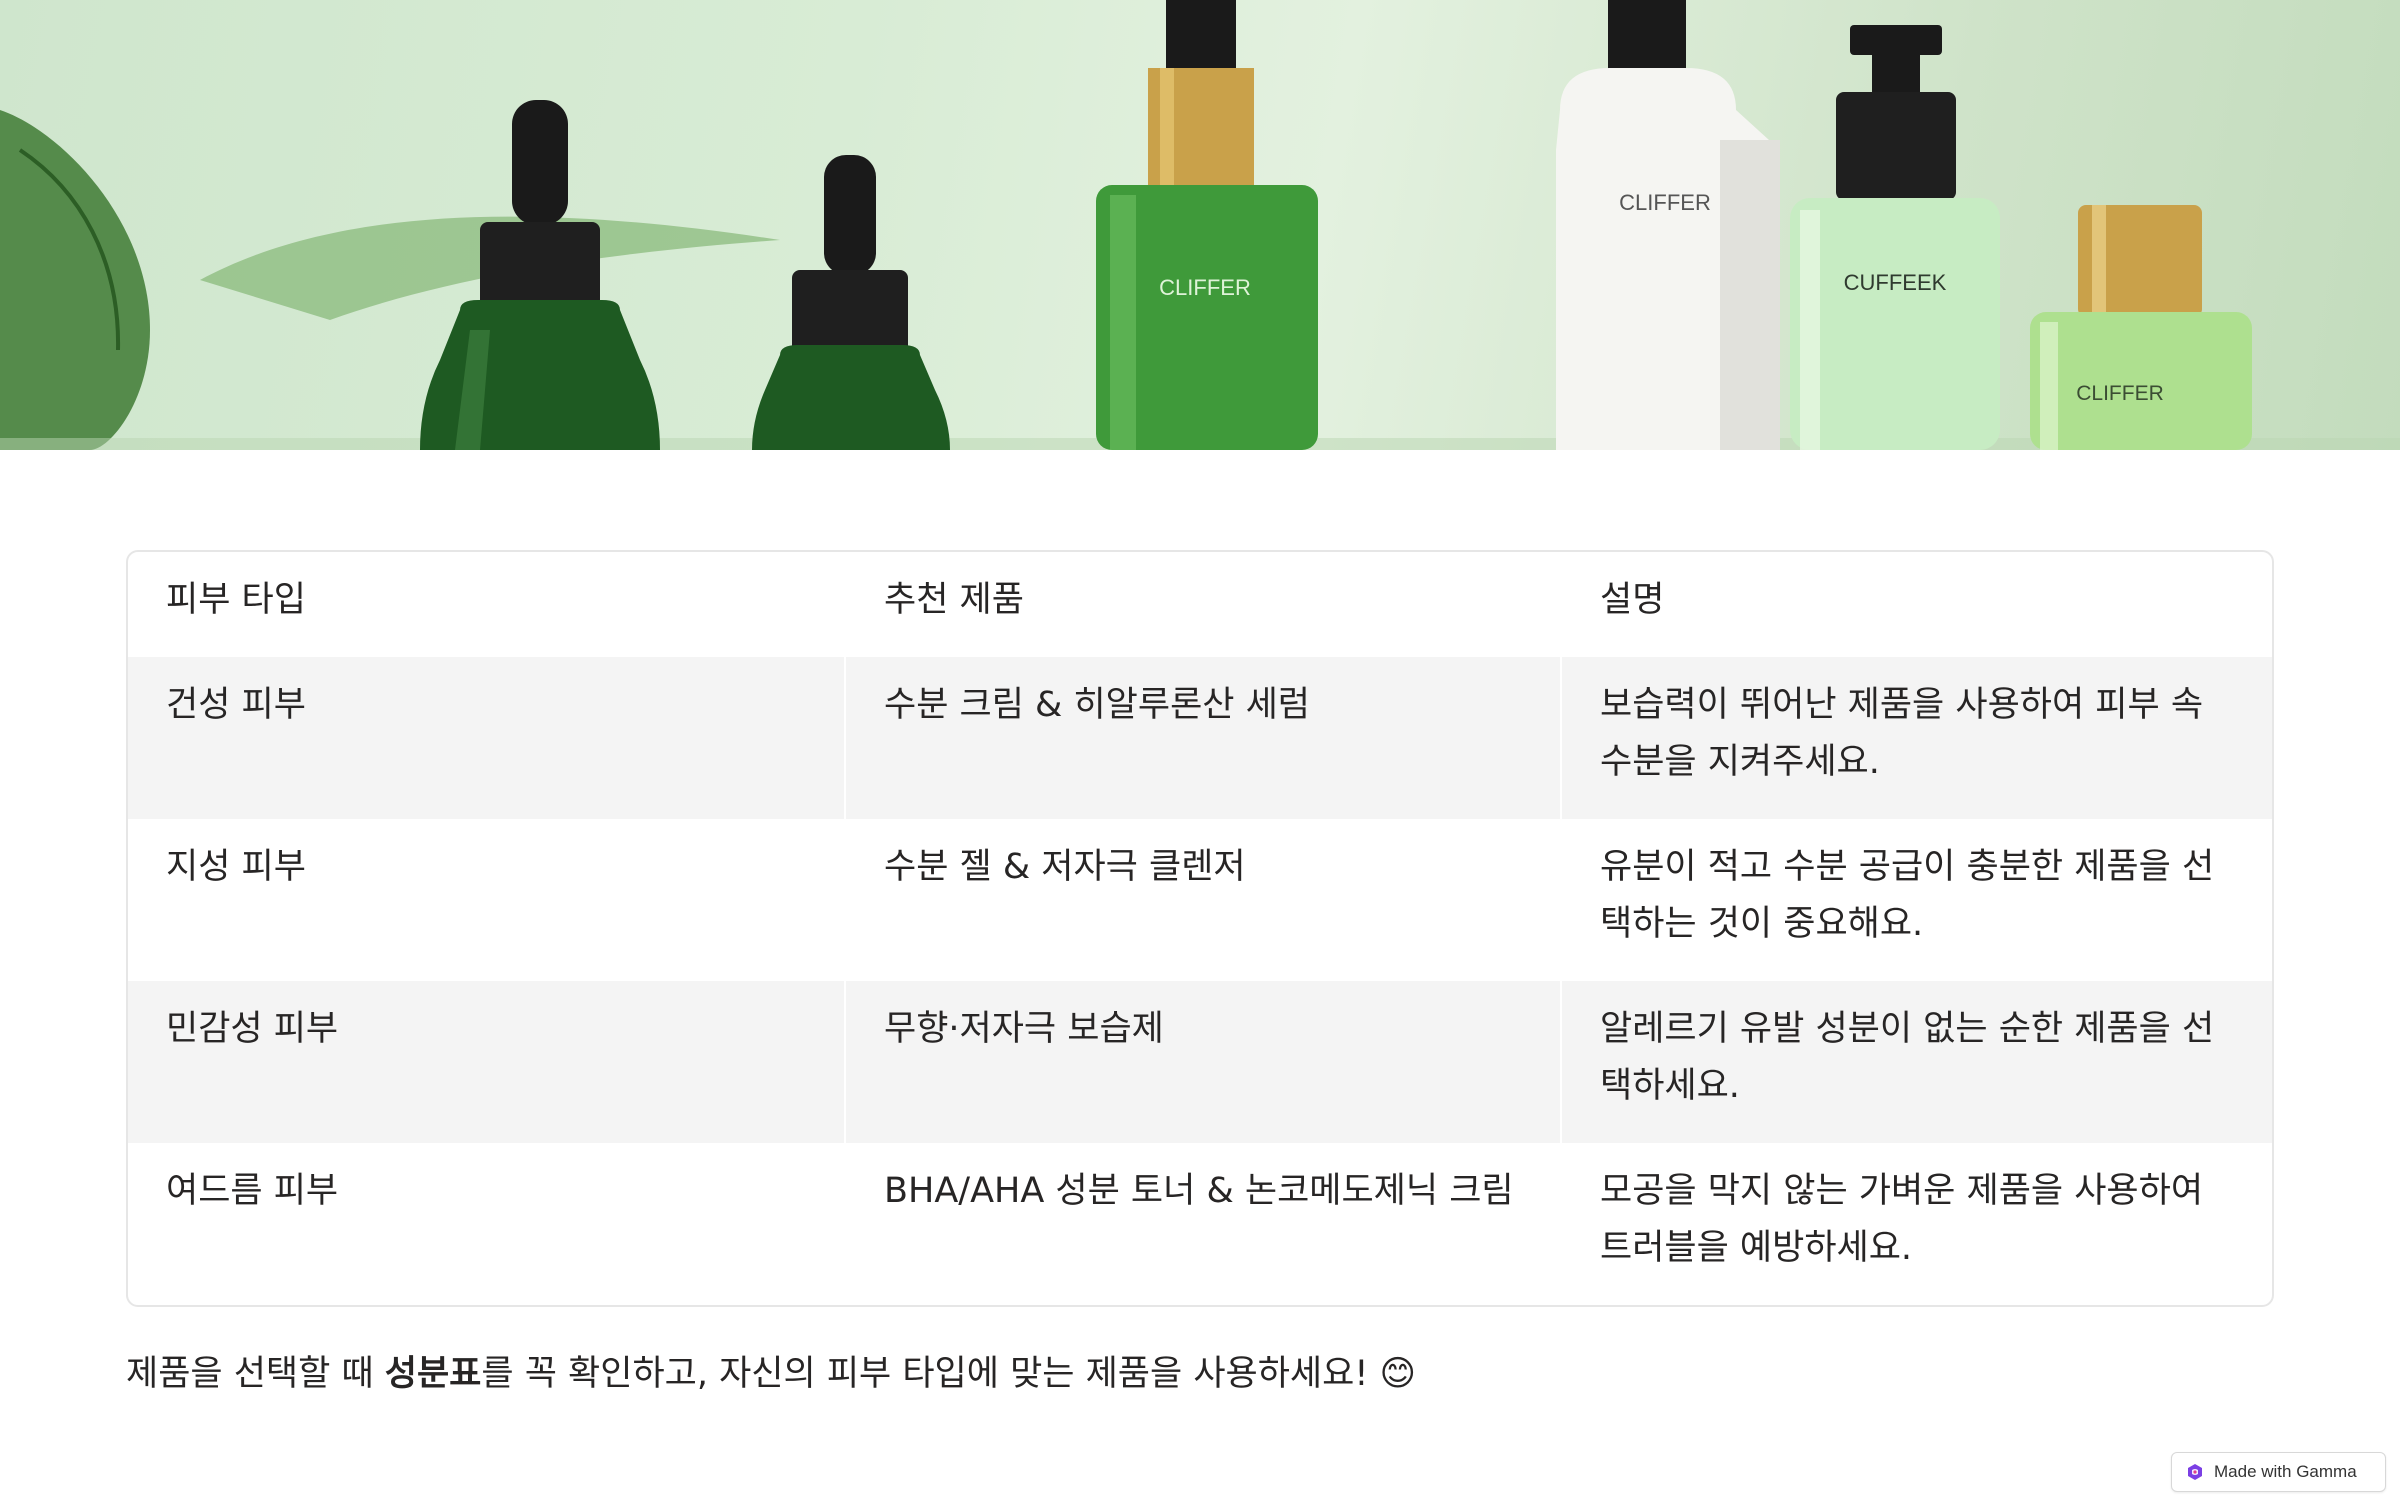  What do you see at coordinates (1907, 867) in the screenshot?
I see `description-line: 유분이 적고 수분 공급이 충분한 제품을 선` at bounding box center [1907, 867].